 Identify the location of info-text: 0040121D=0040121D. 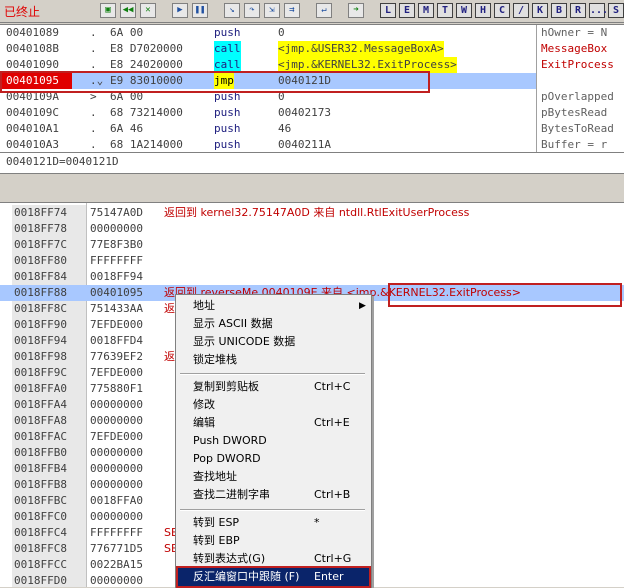
(62, 161).